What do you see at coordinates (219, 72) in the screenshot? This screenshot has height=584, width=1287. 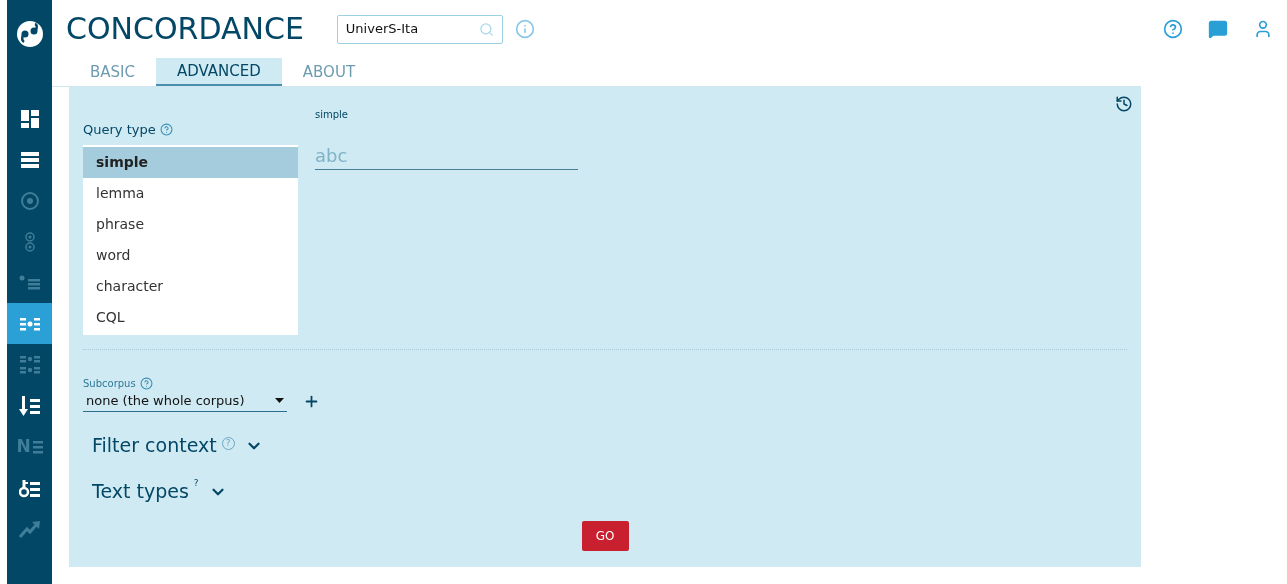 I see `tab: ADVANCED` at bounding box center [219, 72].